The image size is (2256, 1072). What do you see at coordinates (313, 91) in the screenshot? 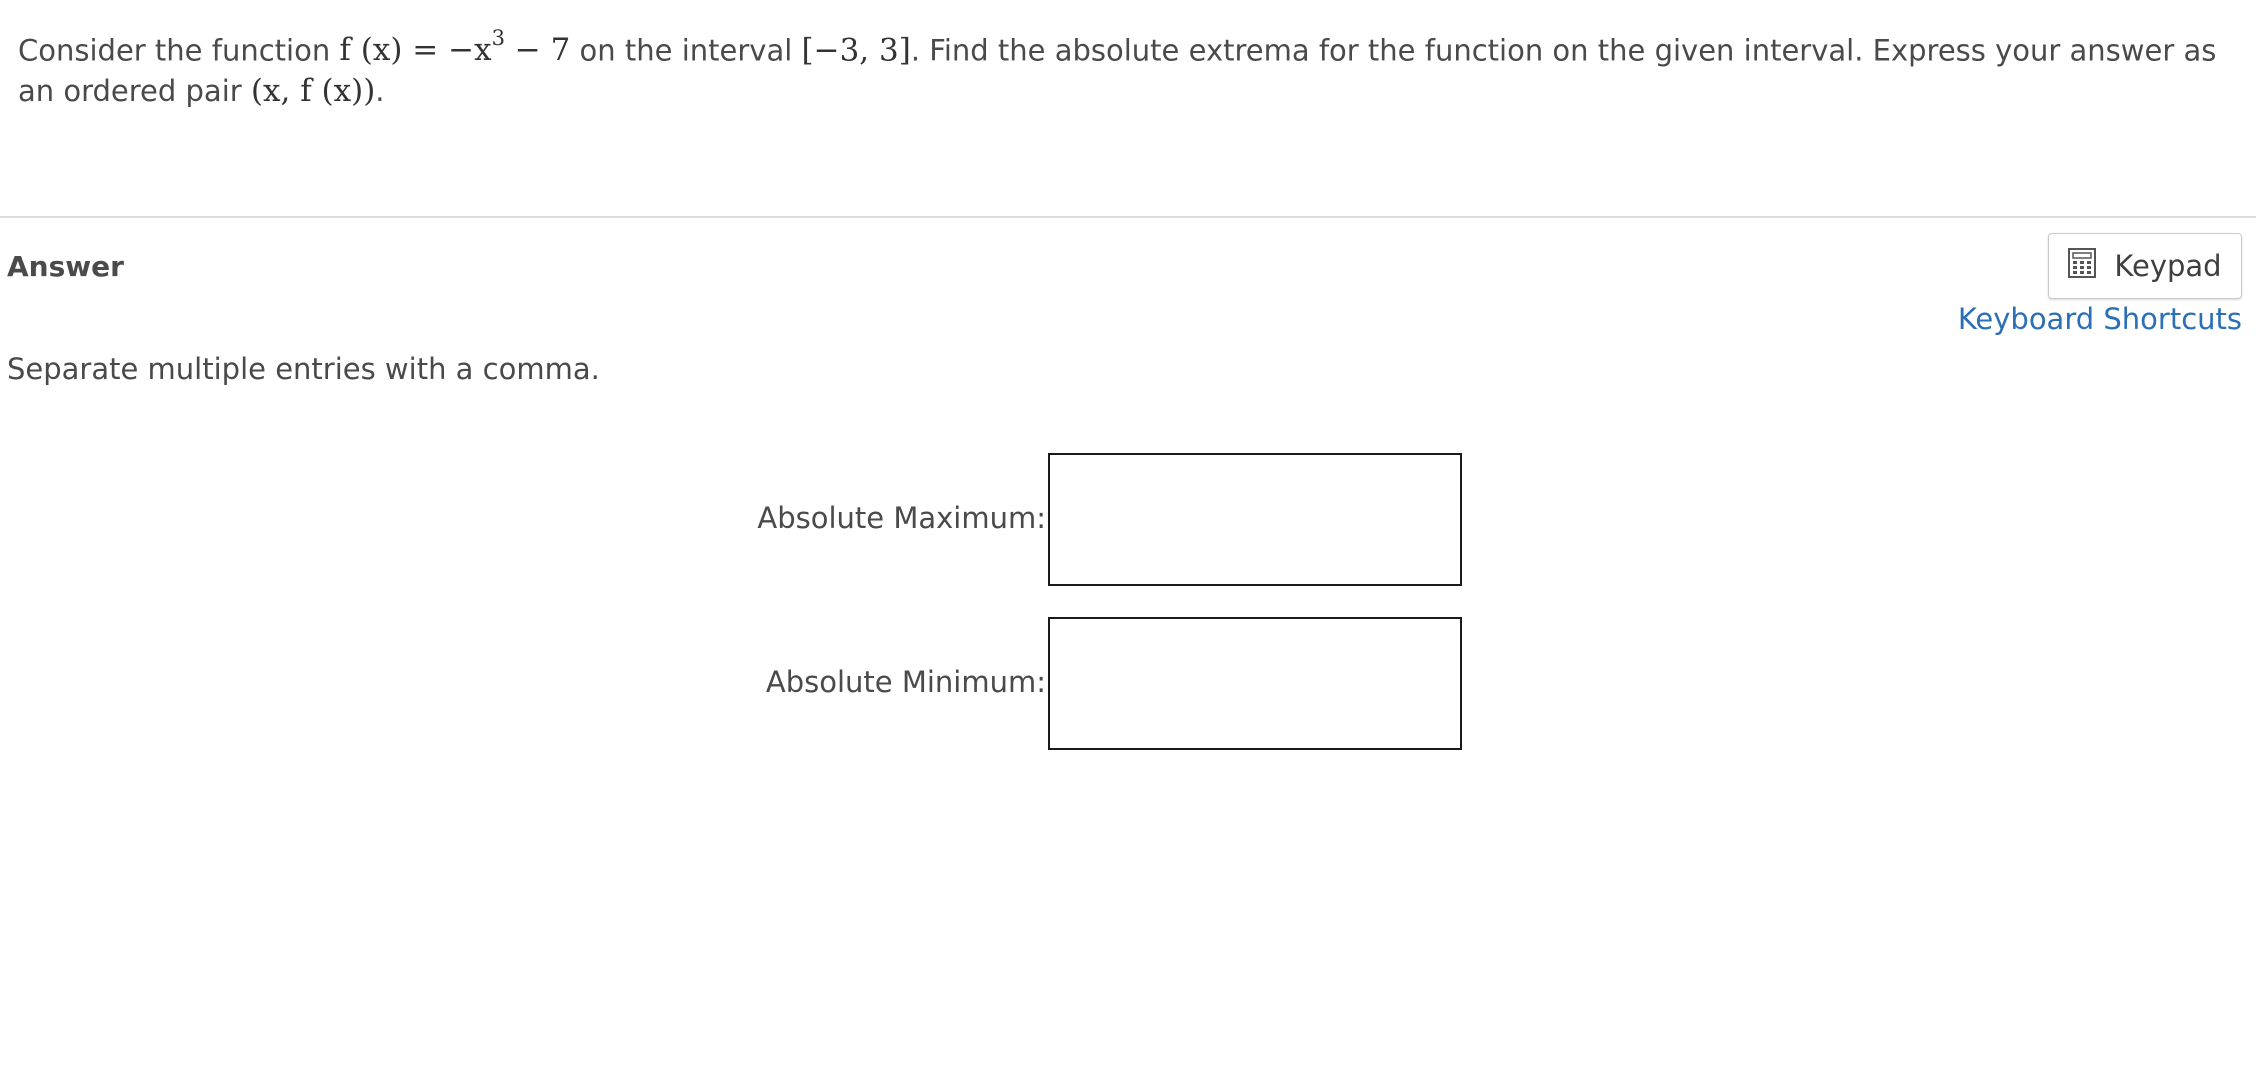
I see `ordered-pair-expression: (x, f (x))` at bounding box center [313, 91].